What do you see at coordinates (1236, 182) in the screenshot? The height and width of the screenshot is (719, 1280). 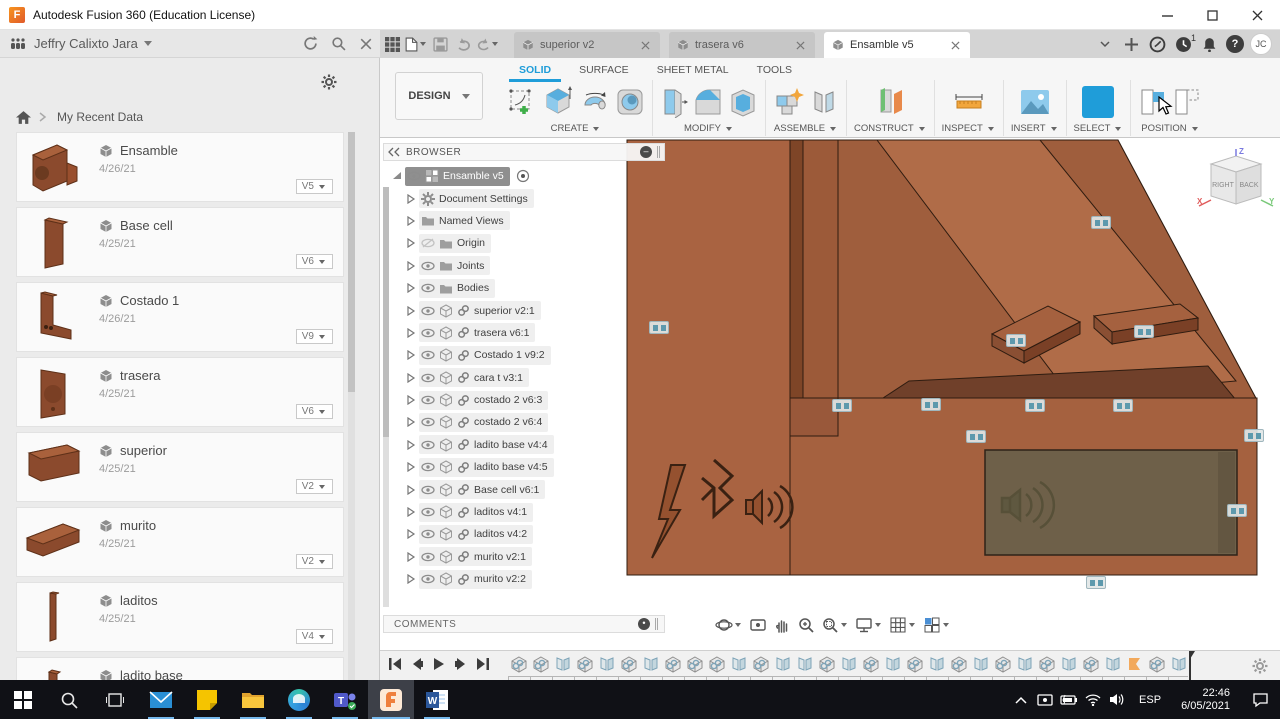 I see `view-cube: RIGHT BACK Z X Y` at bounding box center [1236, 182].